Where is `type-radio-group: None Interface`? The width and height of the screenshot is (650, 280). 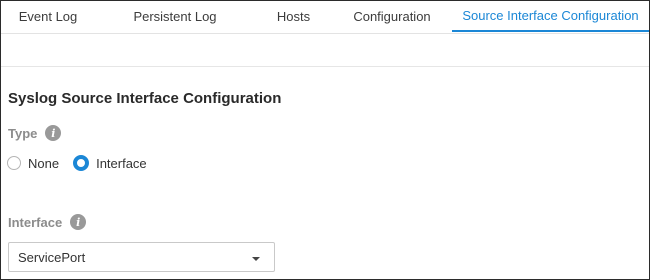 type-radio-group: None Interface is located at coordinates (84, 163).